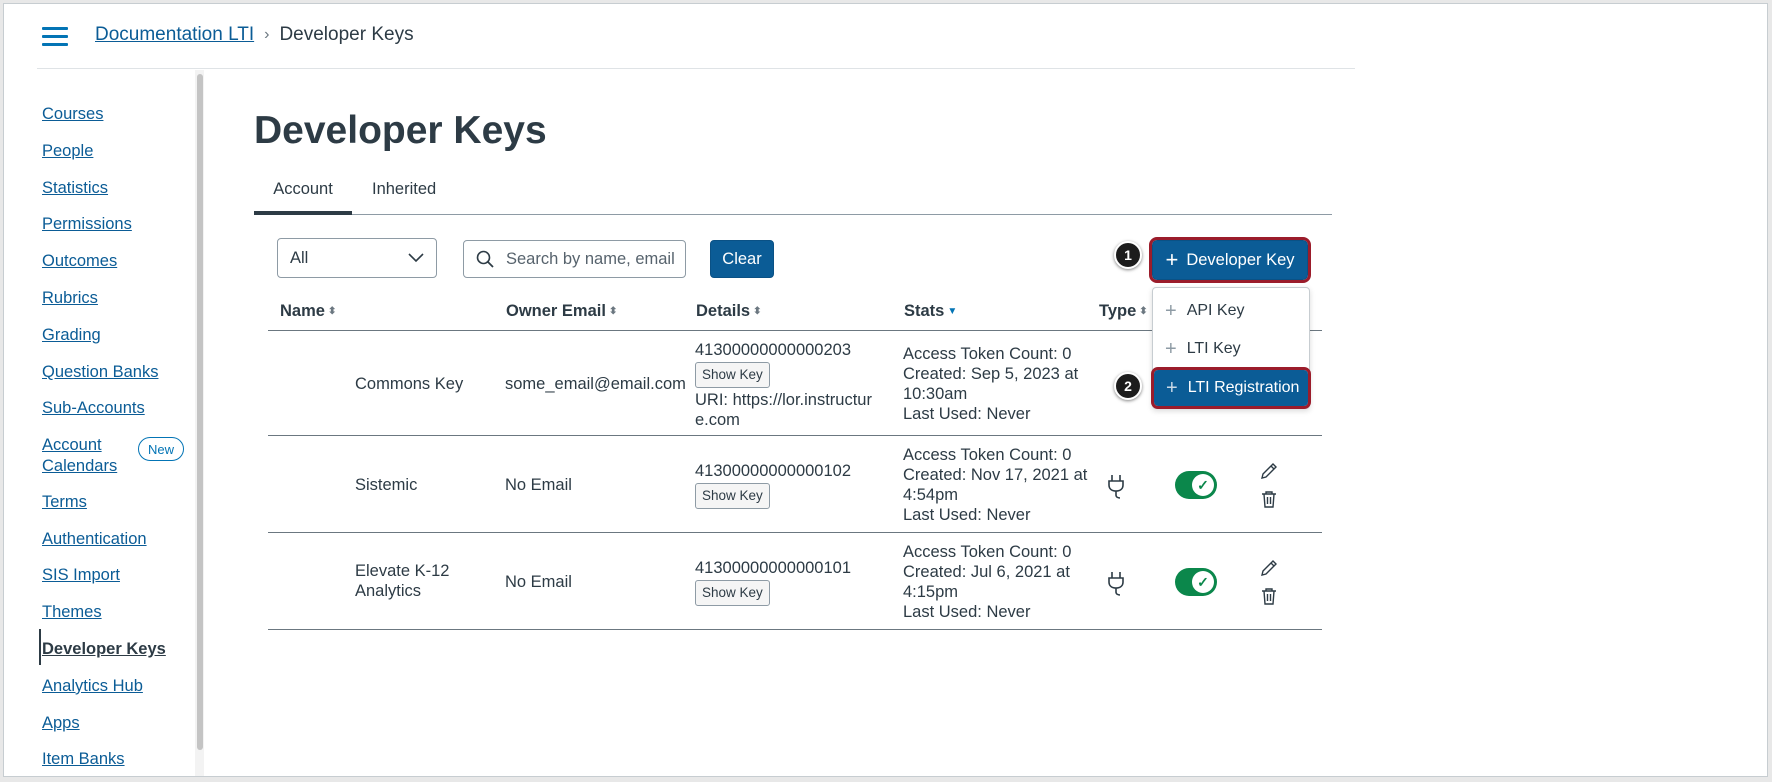  I want to click on key-details: 41300000000000101 Show Key, so click(787, 583).